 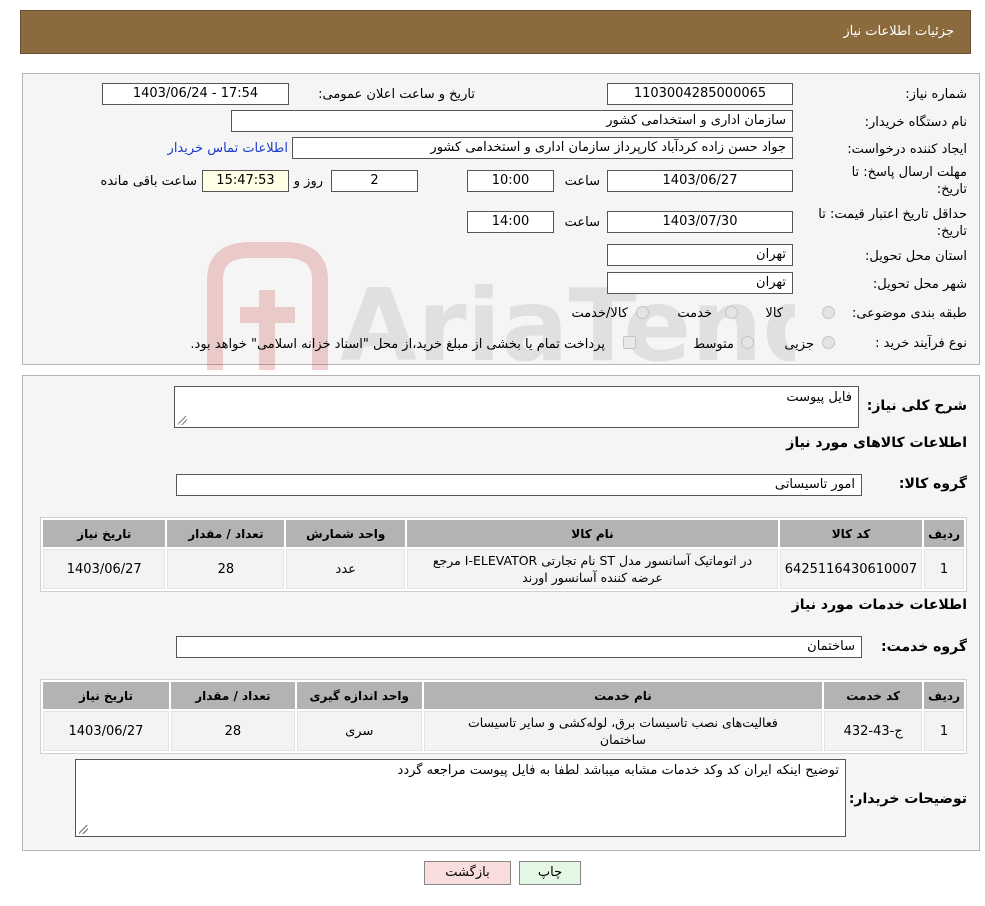 I want to click on page-title: جزئیات اطلاعات نیاز, so click(x=898, y=31).